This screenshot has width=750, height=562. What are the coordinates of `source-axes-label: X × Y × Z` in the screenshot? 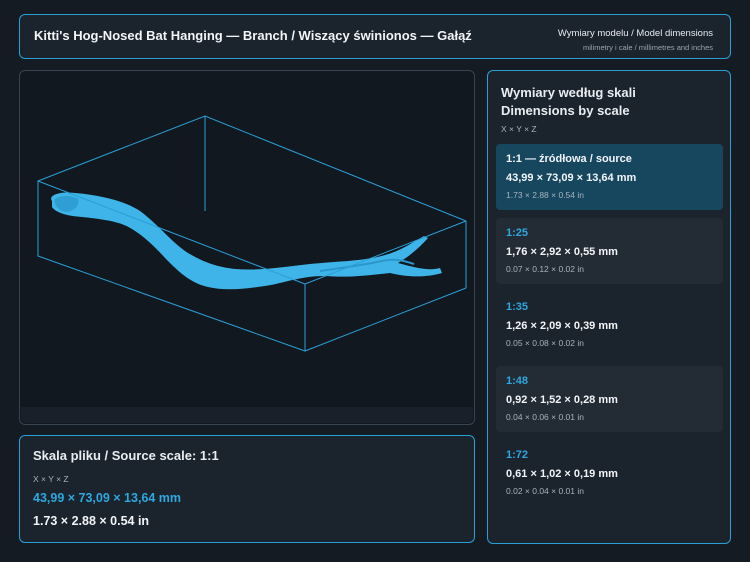 It's located at (51, 479).